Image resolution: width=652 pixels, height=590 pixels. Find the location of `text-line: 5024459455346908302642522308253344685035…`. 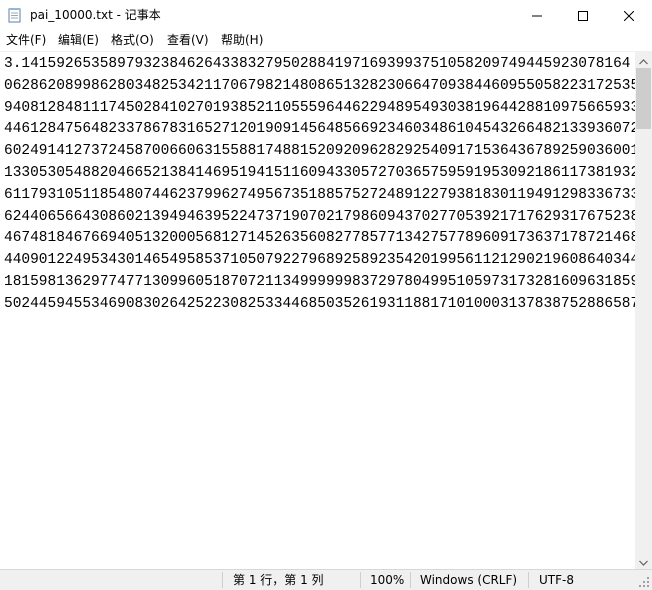

text-line: 5024459455346908302642522308253344685035… is located at coordinates (319, 303).